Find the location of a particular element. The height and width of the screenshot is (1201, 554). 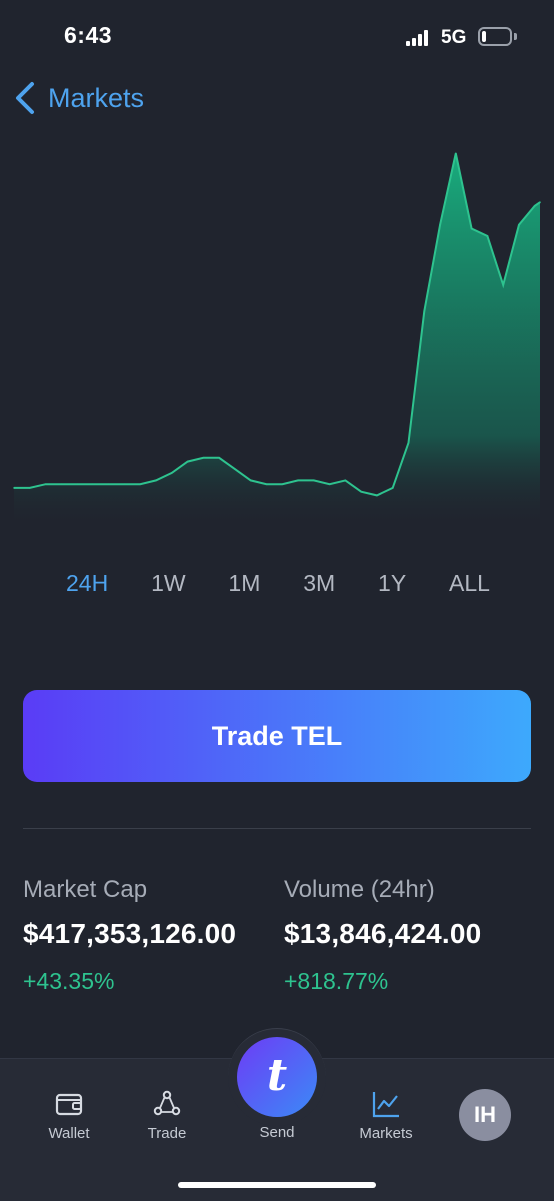

network-type: 5G is located at coordinates (454, 37).